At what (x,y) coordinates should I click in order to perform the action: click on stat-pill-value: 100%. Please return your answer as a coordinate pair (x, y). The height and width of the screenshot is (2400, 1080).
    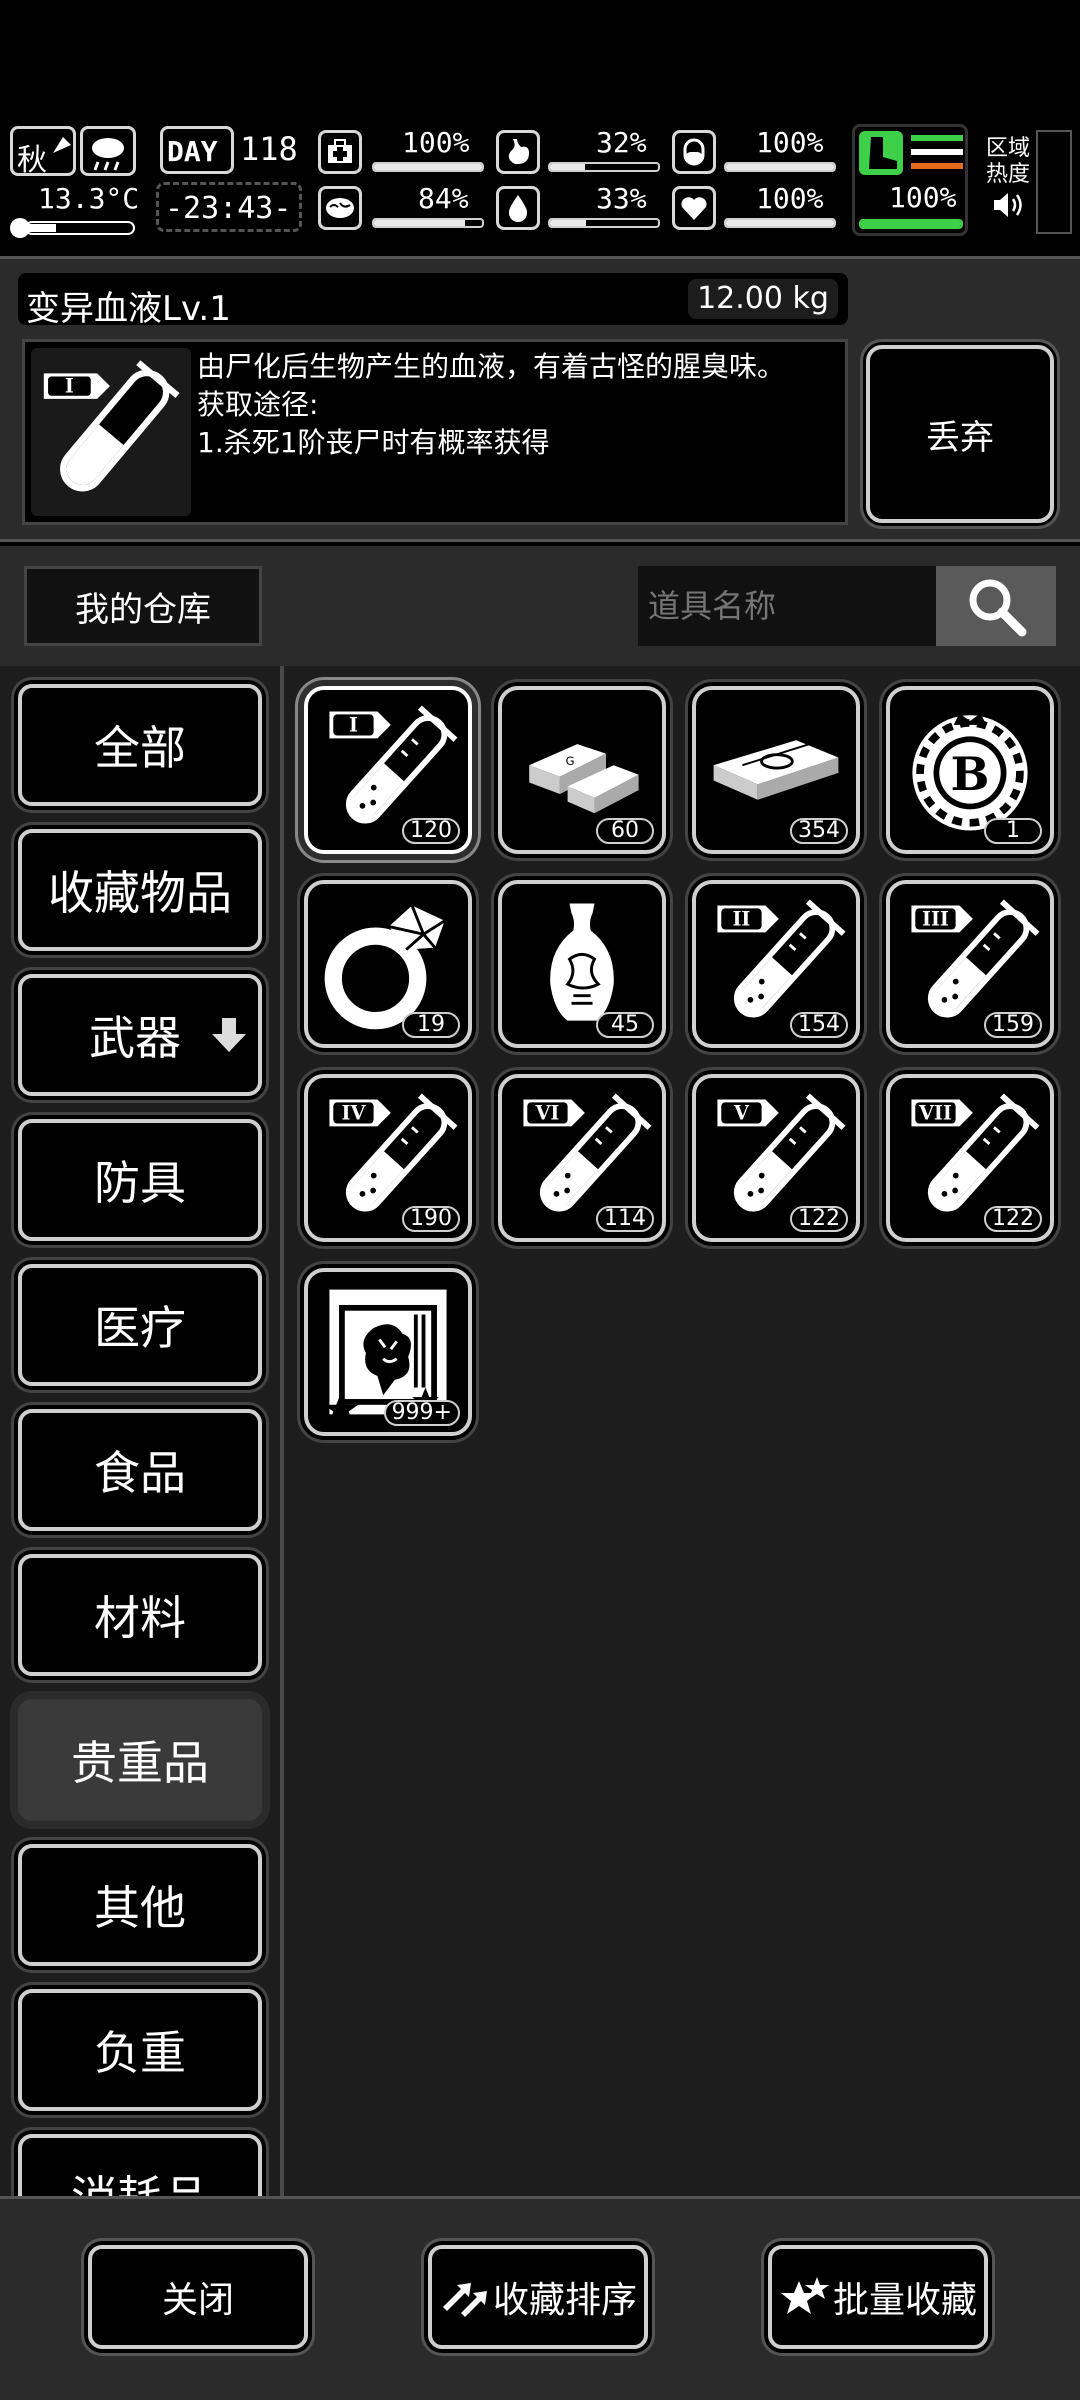
    Looking at the image, I should click on (790, 142).